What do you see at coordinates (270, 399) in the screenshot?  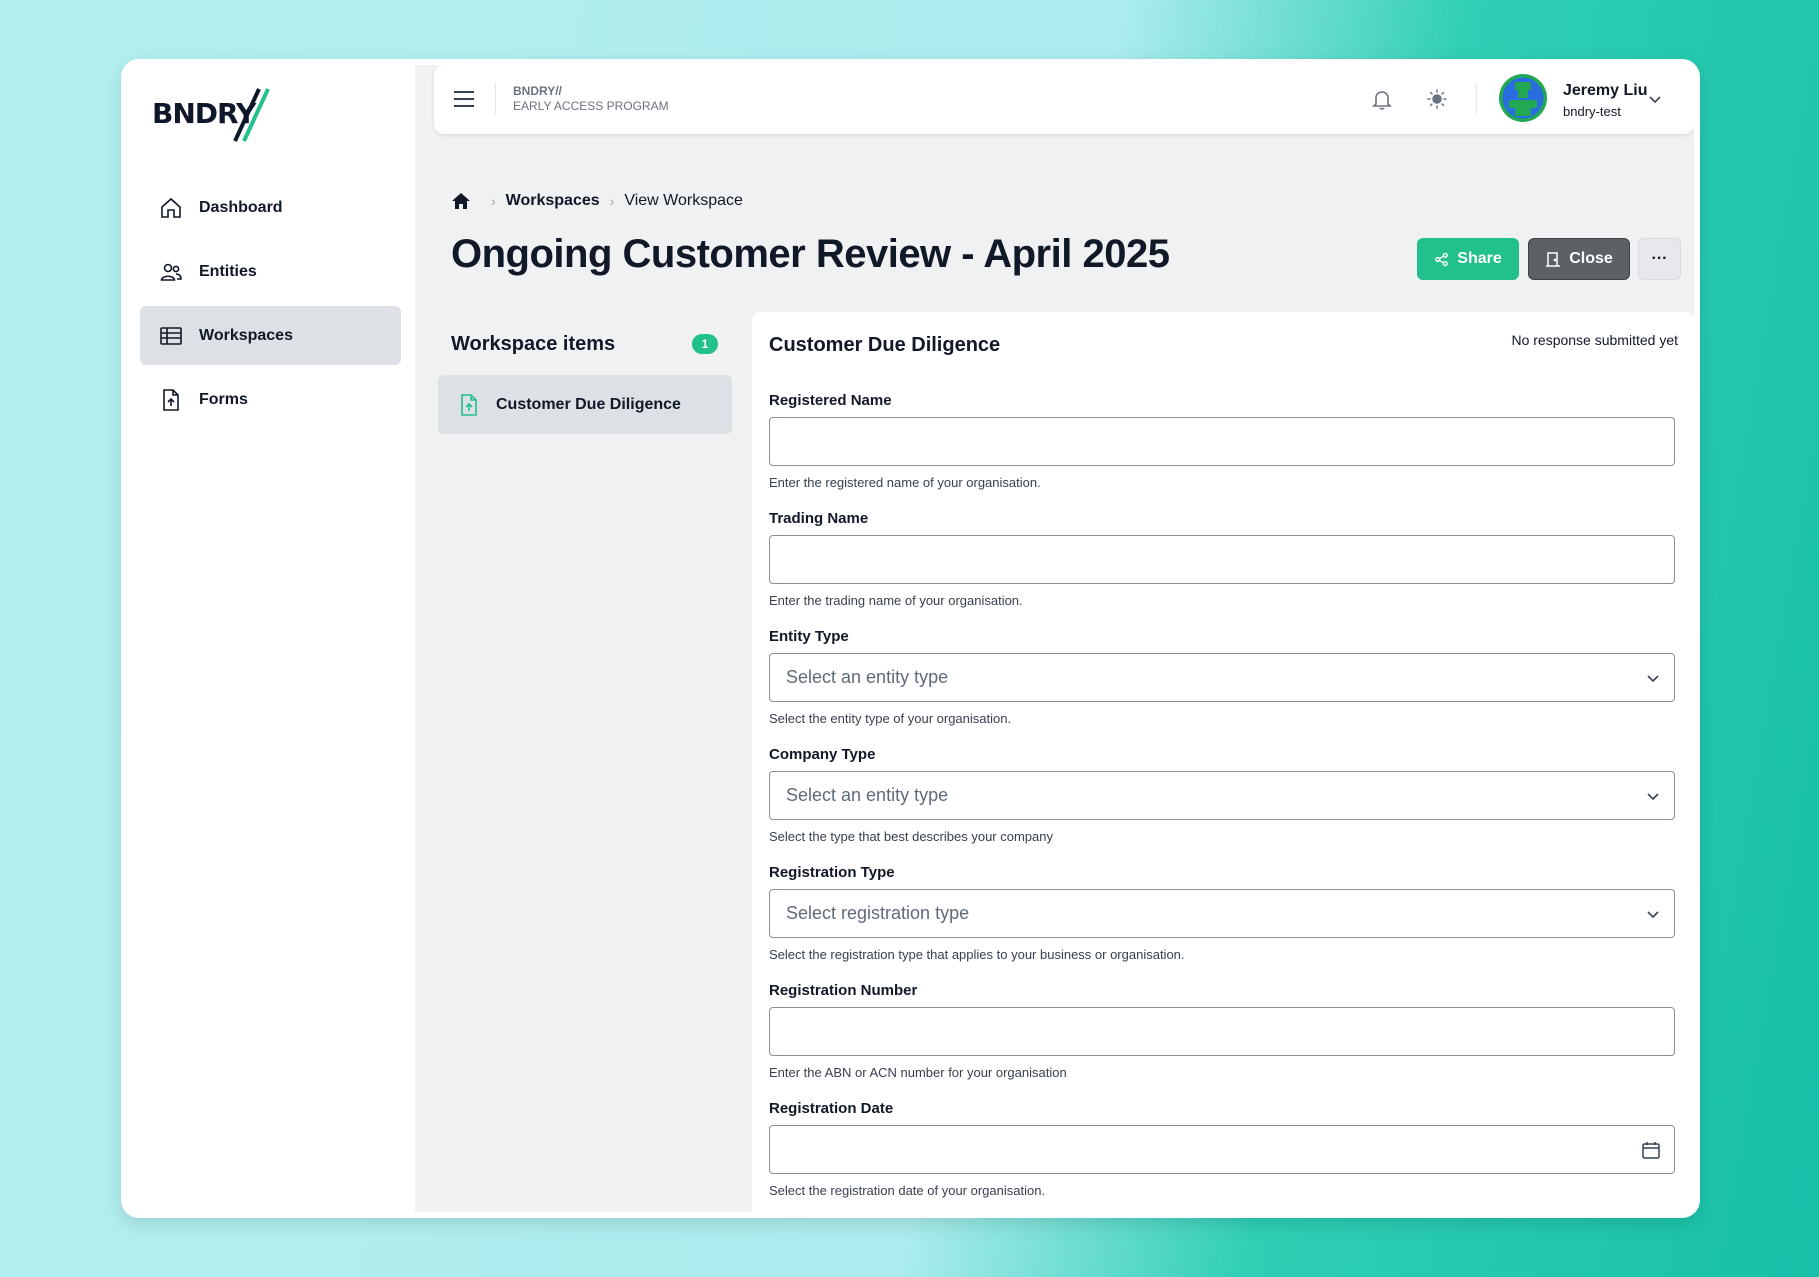 I see `sidebar-item-forms: Forms` at bounding box center [270, 399].